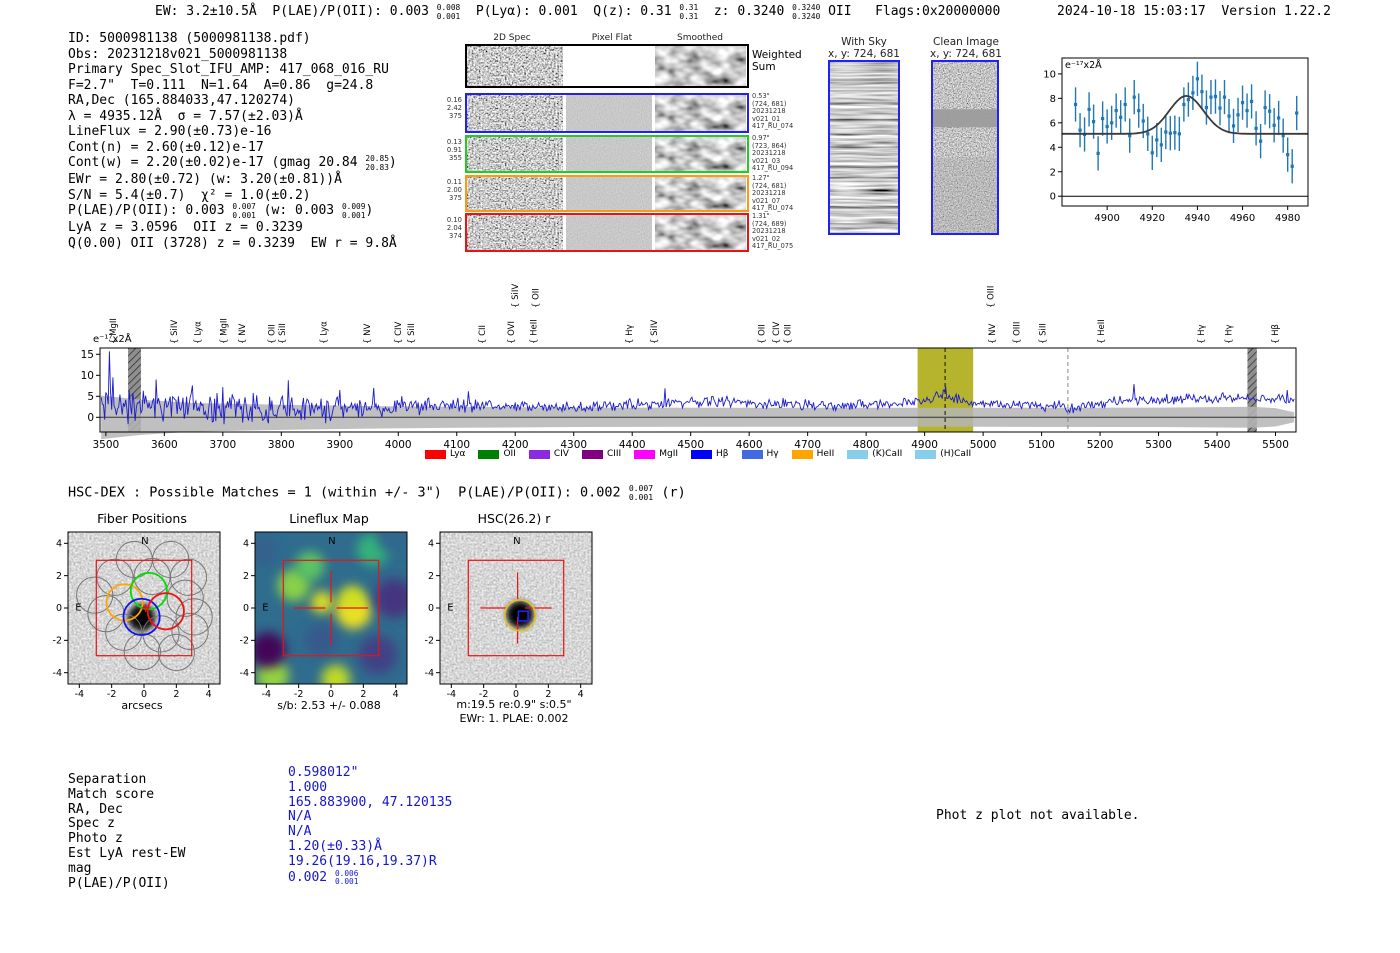 The width and height of the screenshot is (1400, 953). What do you see at coordinates (773, 111) in the screenshot?
I see `cutout-row-annotation: 0.53" (724, 681) 20231218 v021_01 417_RU_074` at bounding box center [773, 111].